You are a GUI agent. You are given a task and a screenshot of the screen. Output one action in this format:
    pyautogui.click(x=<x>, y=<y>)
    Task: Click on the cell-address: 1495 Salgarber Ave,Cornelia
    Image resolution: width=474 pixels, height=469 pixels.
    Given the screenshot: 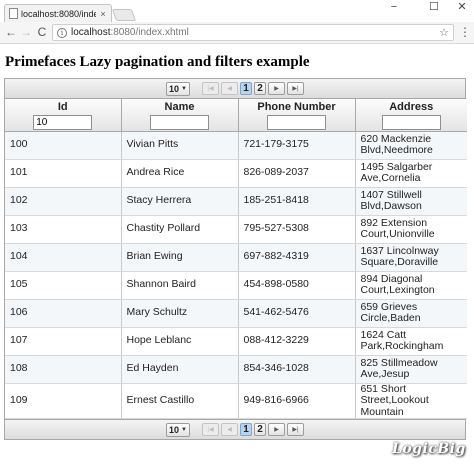 What is the action you would take?
    pyautogui.click(x=411, y=173)
    